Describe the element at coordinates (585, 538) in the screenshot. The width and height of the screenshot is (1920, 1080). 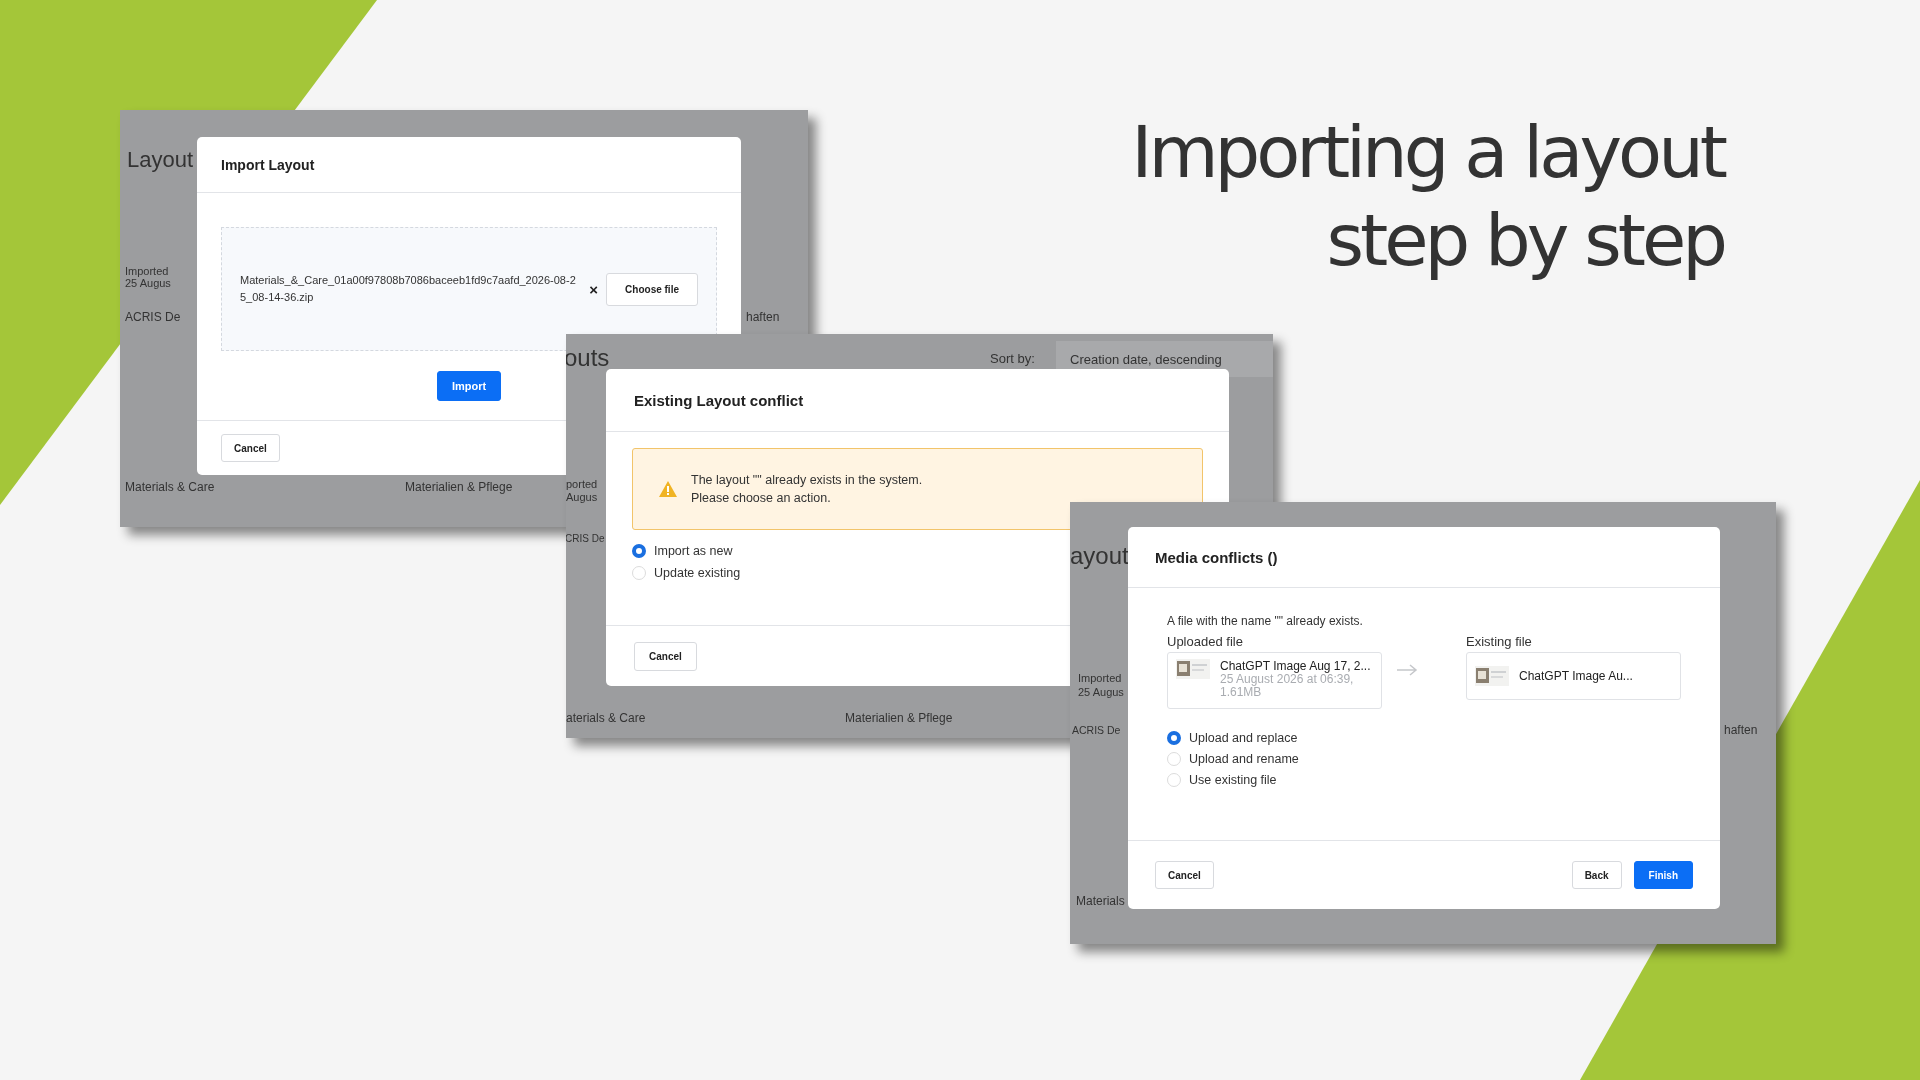
I see `background-text: CRIS De` at that location.